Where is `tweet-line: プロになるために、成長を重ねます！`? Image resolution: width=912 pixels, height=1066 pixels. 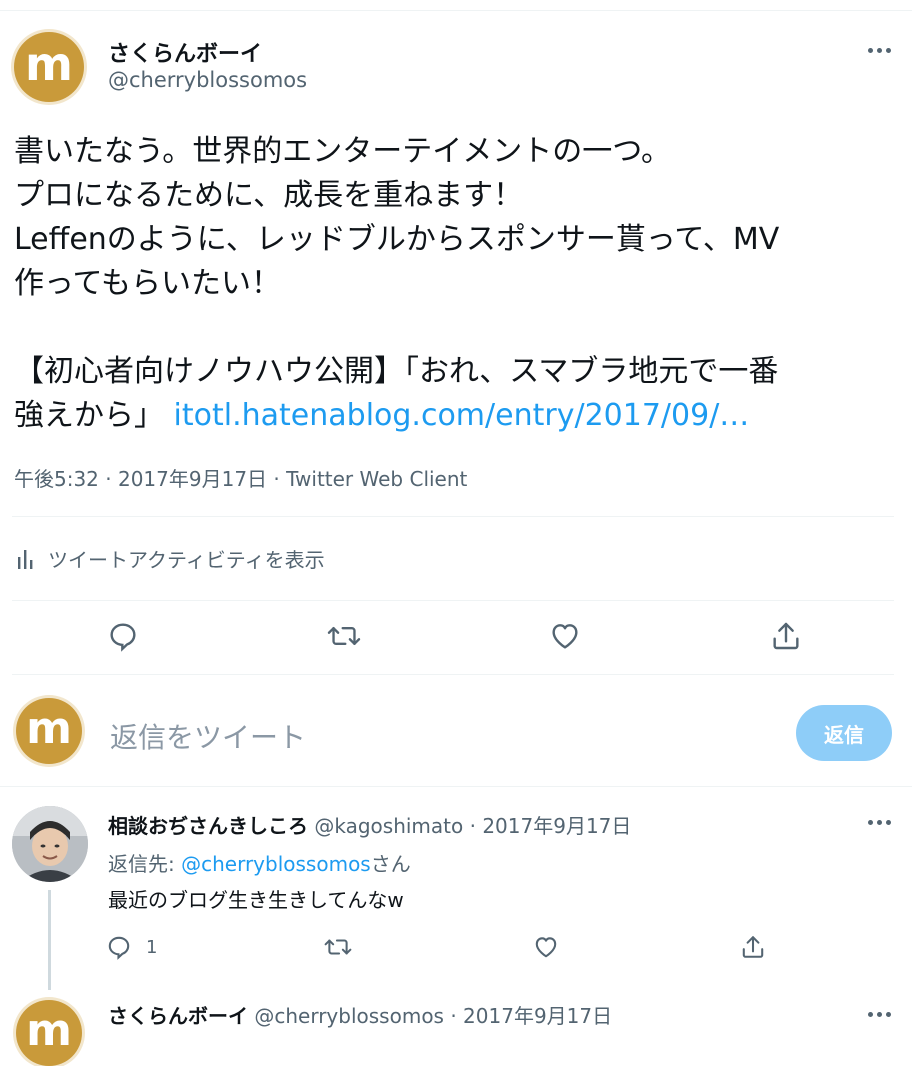
tweet-line: プロになるために、成長を重ねます！ is located at coordinates (269, 195).